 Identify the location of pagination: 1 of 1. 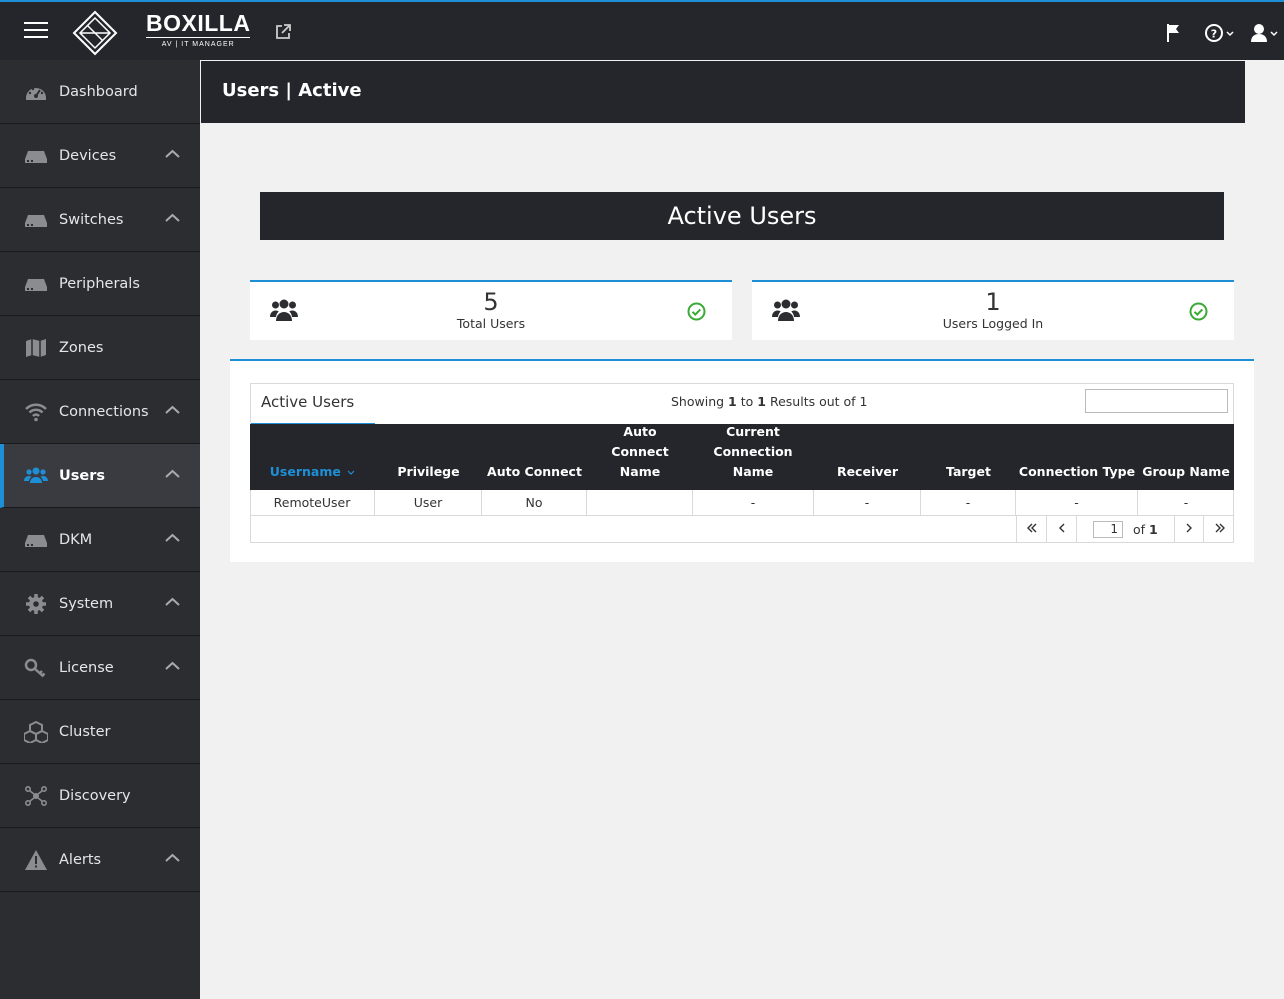
(1125, 529).